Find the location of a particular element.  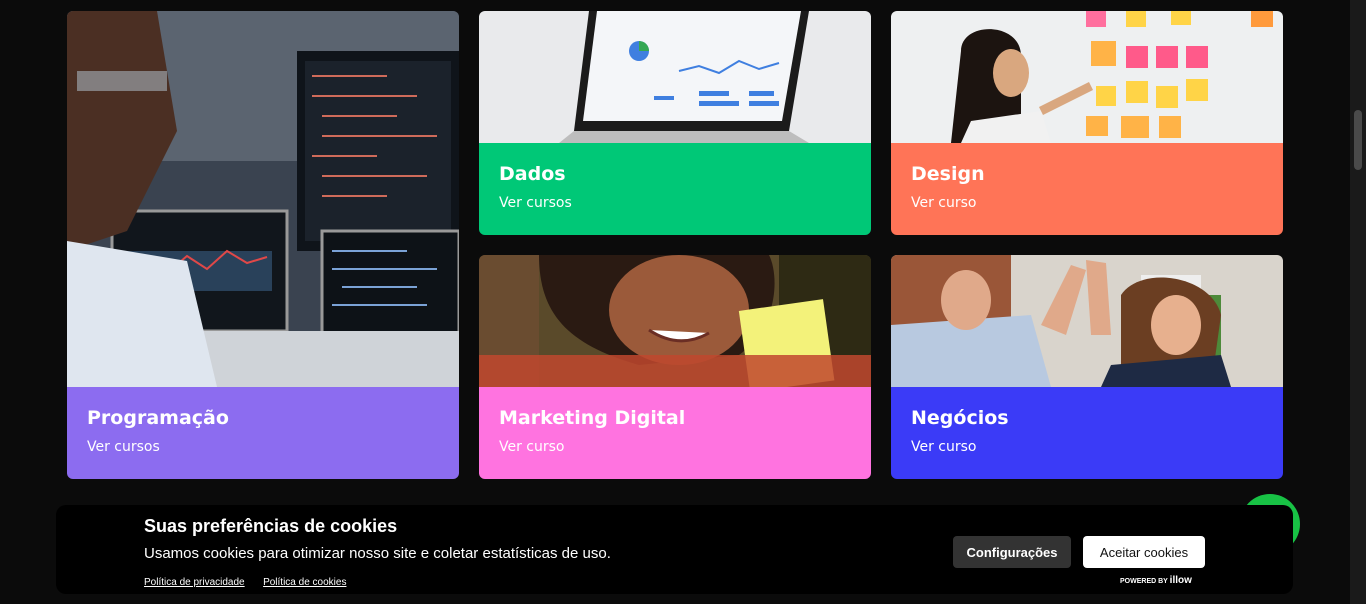

cookie-policy-link: Política de cookies is located at coordinates (304, 582).